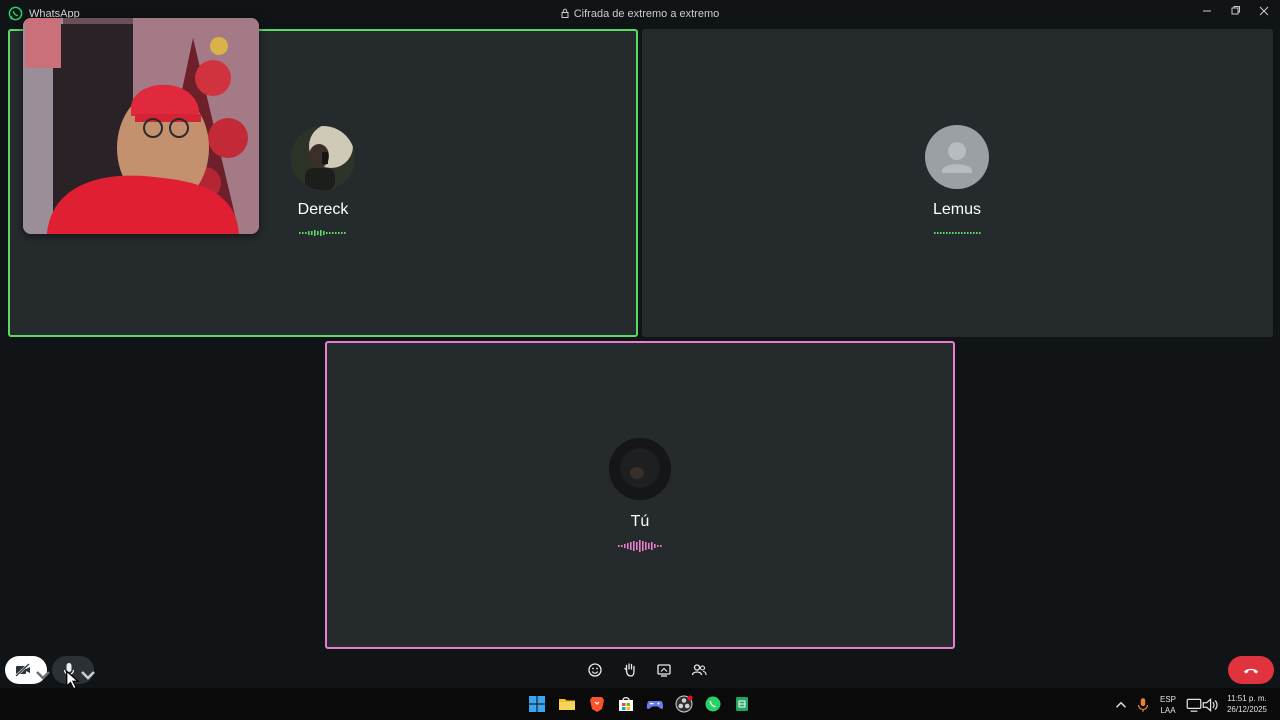 Image resolution: width=1280 pixels, height=720 pixels. I want to click on maximize-icon, so click(1235, 11).